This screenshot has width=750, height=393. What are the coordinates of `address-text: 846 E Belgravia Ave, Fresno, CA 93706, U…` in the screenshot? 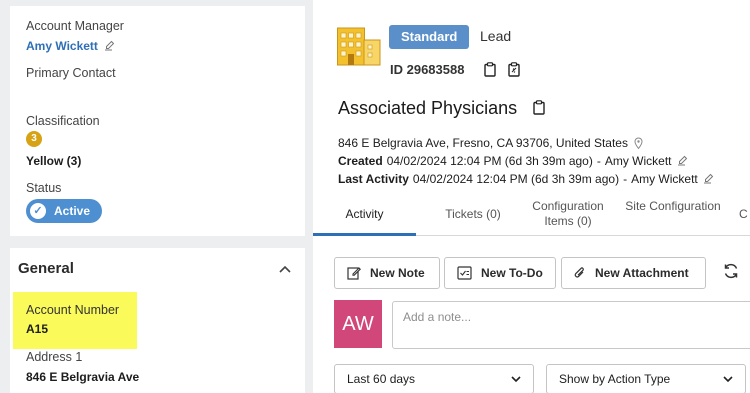 It's located at (483, 143).